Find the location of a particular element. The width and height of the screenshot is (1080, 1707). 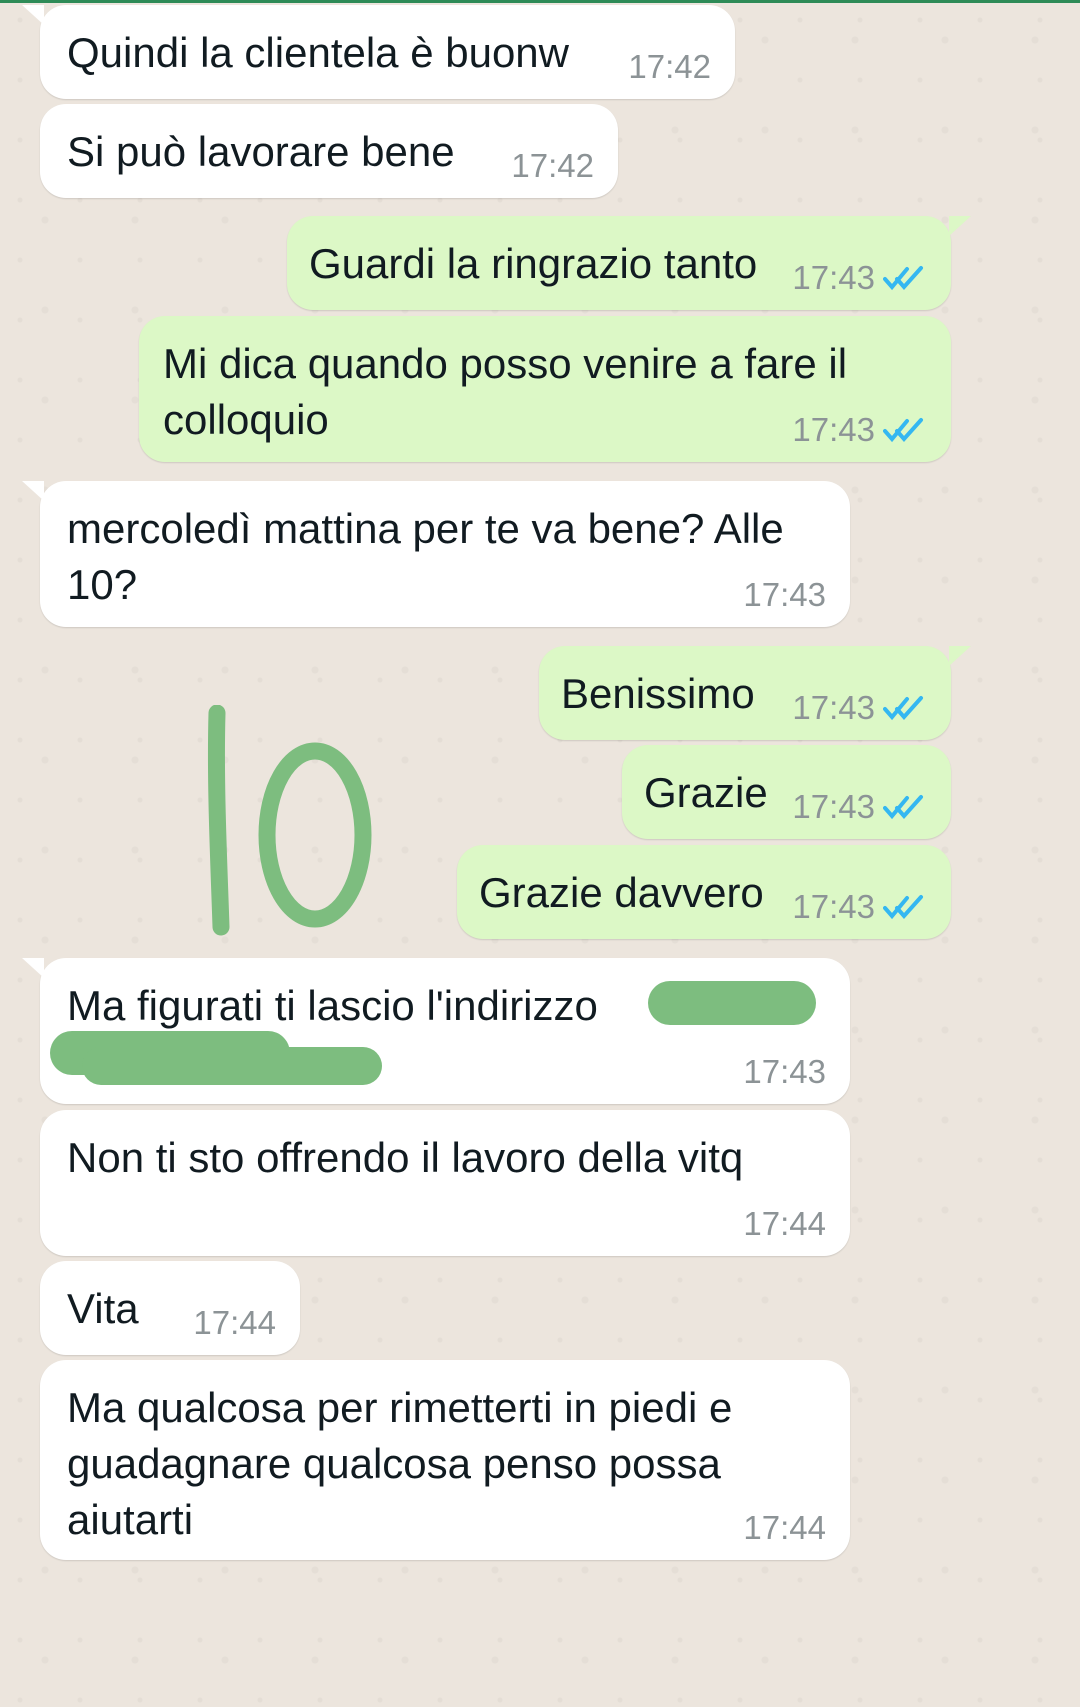

message-text: Benissimo is located at coordinates (658, 693).